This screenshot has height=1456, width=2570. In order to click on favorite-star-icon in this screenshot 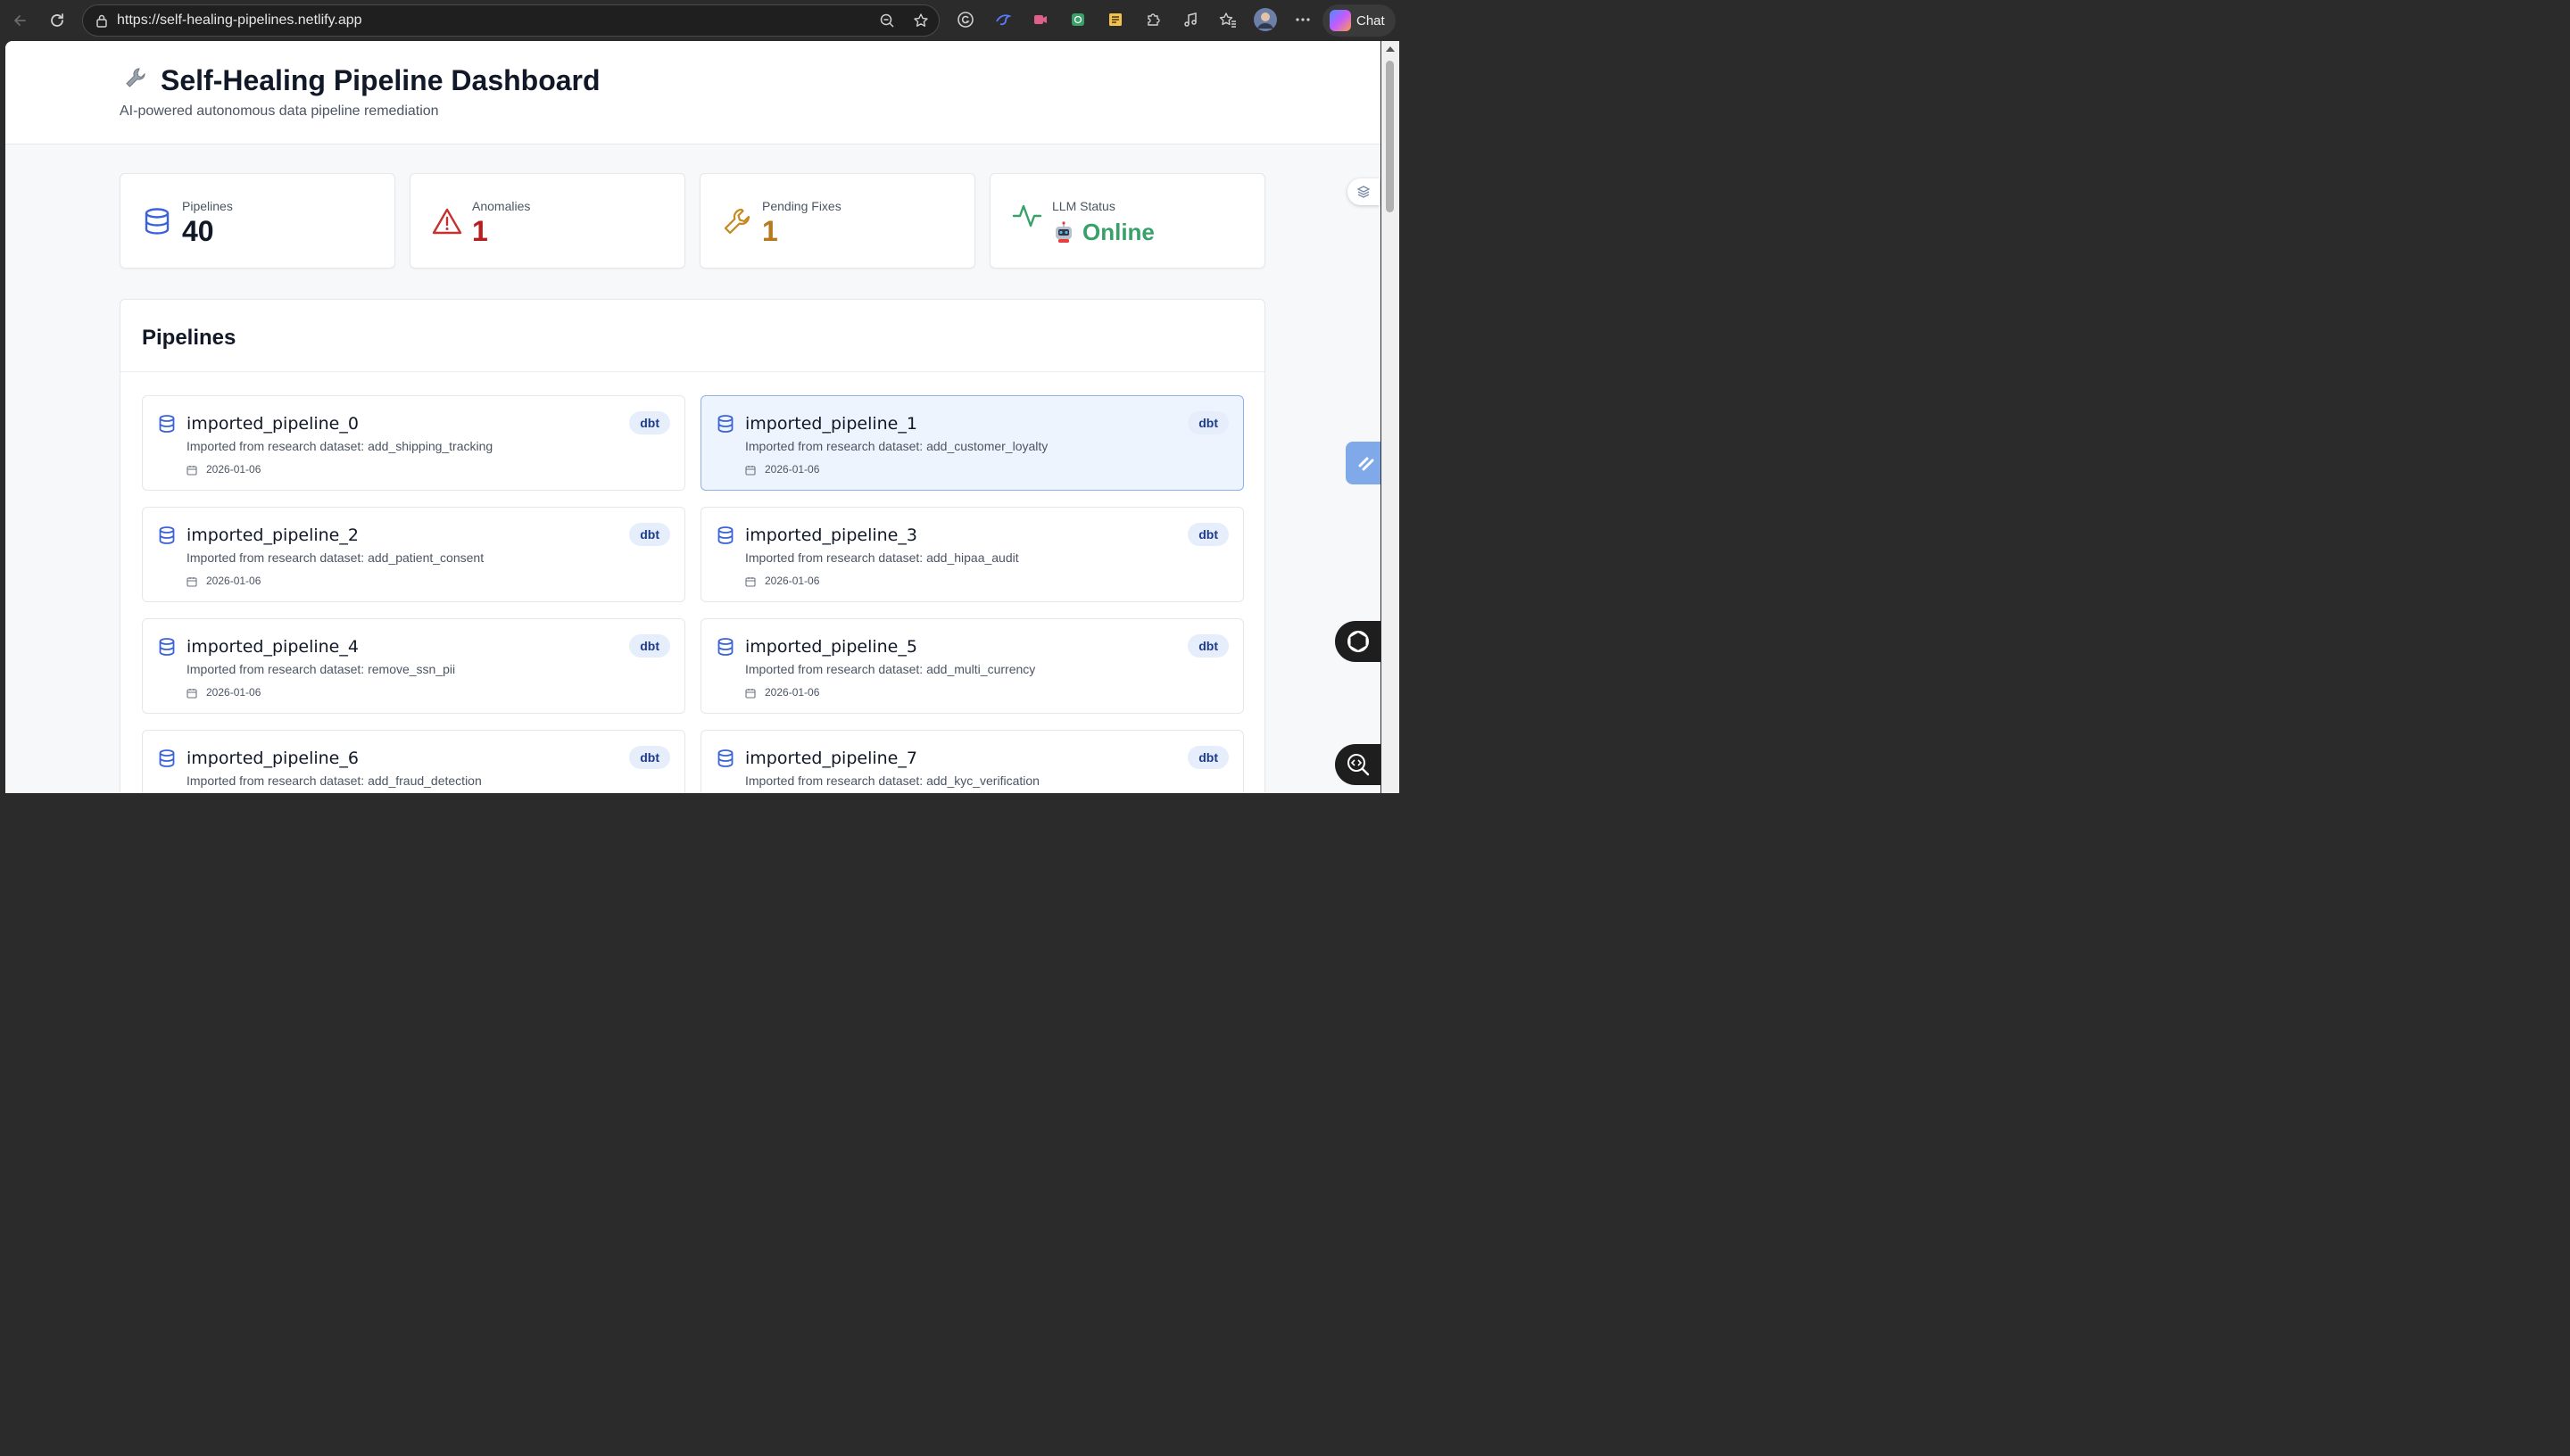, I will do `click(921, 20)`.